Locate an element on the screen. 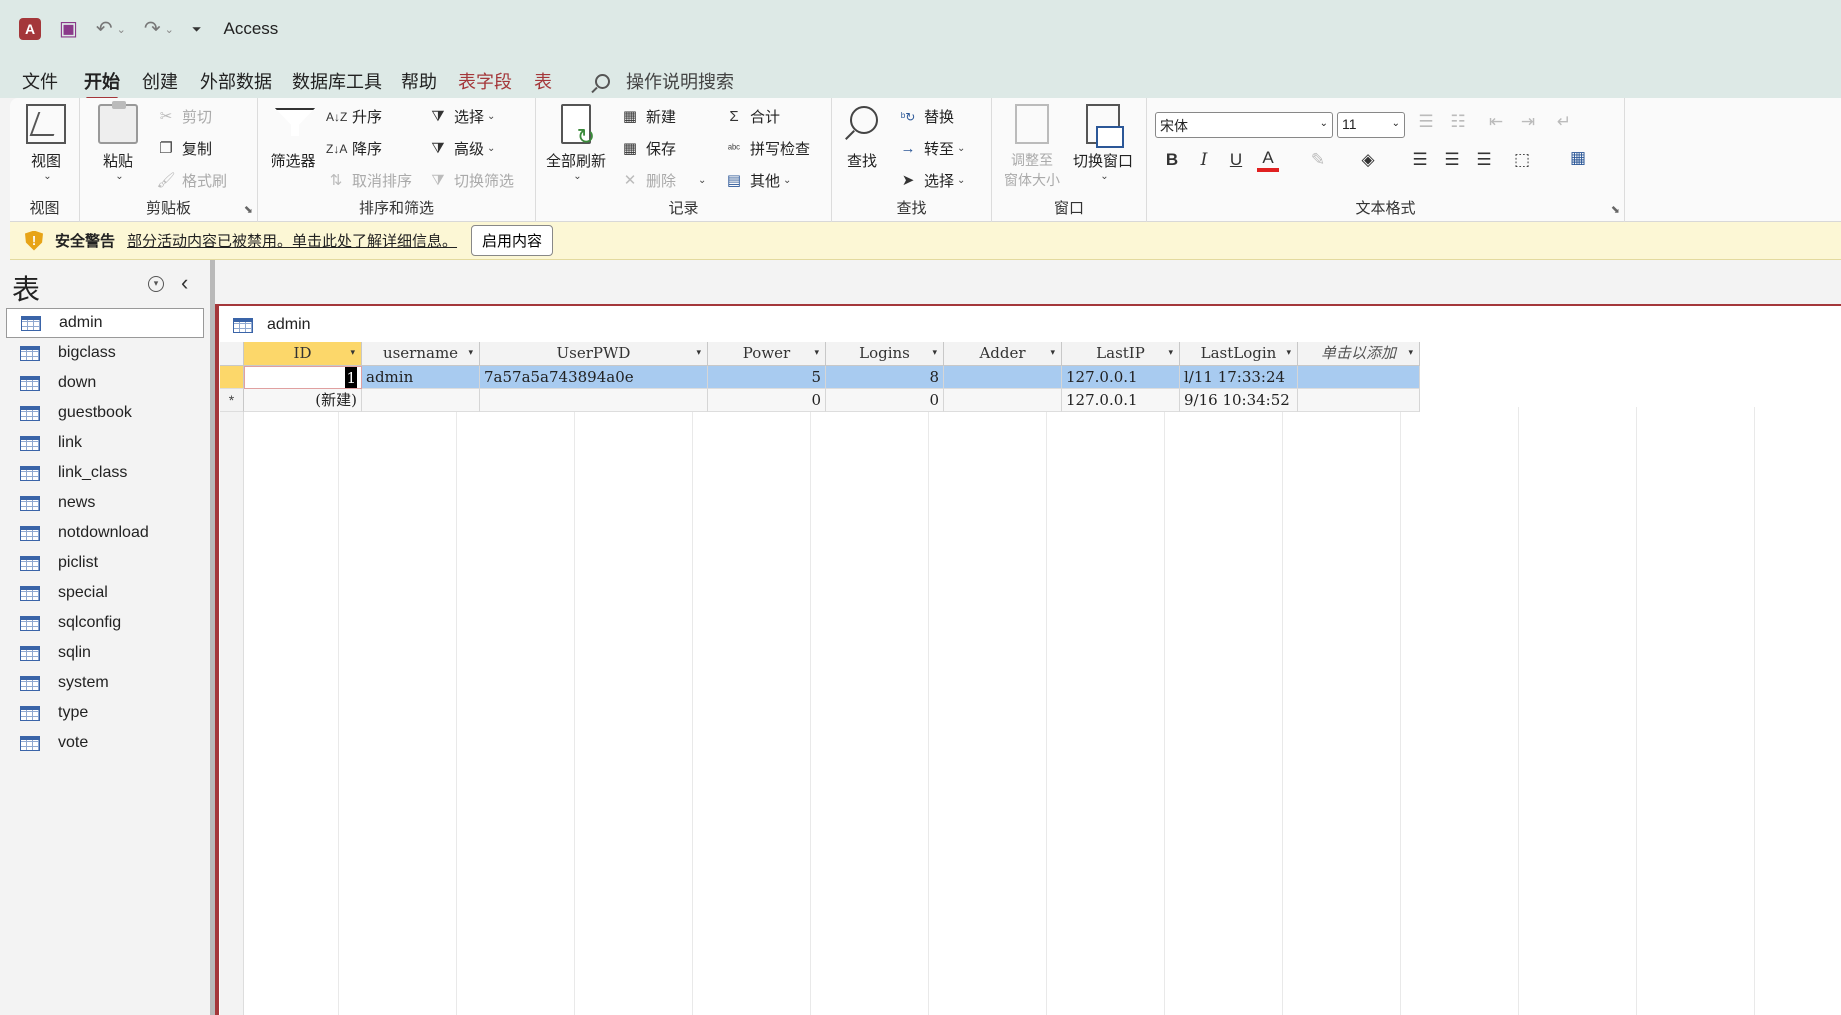  cell-userpwd: 7a57a5a743894a0e is located at coordinates (594, 377).